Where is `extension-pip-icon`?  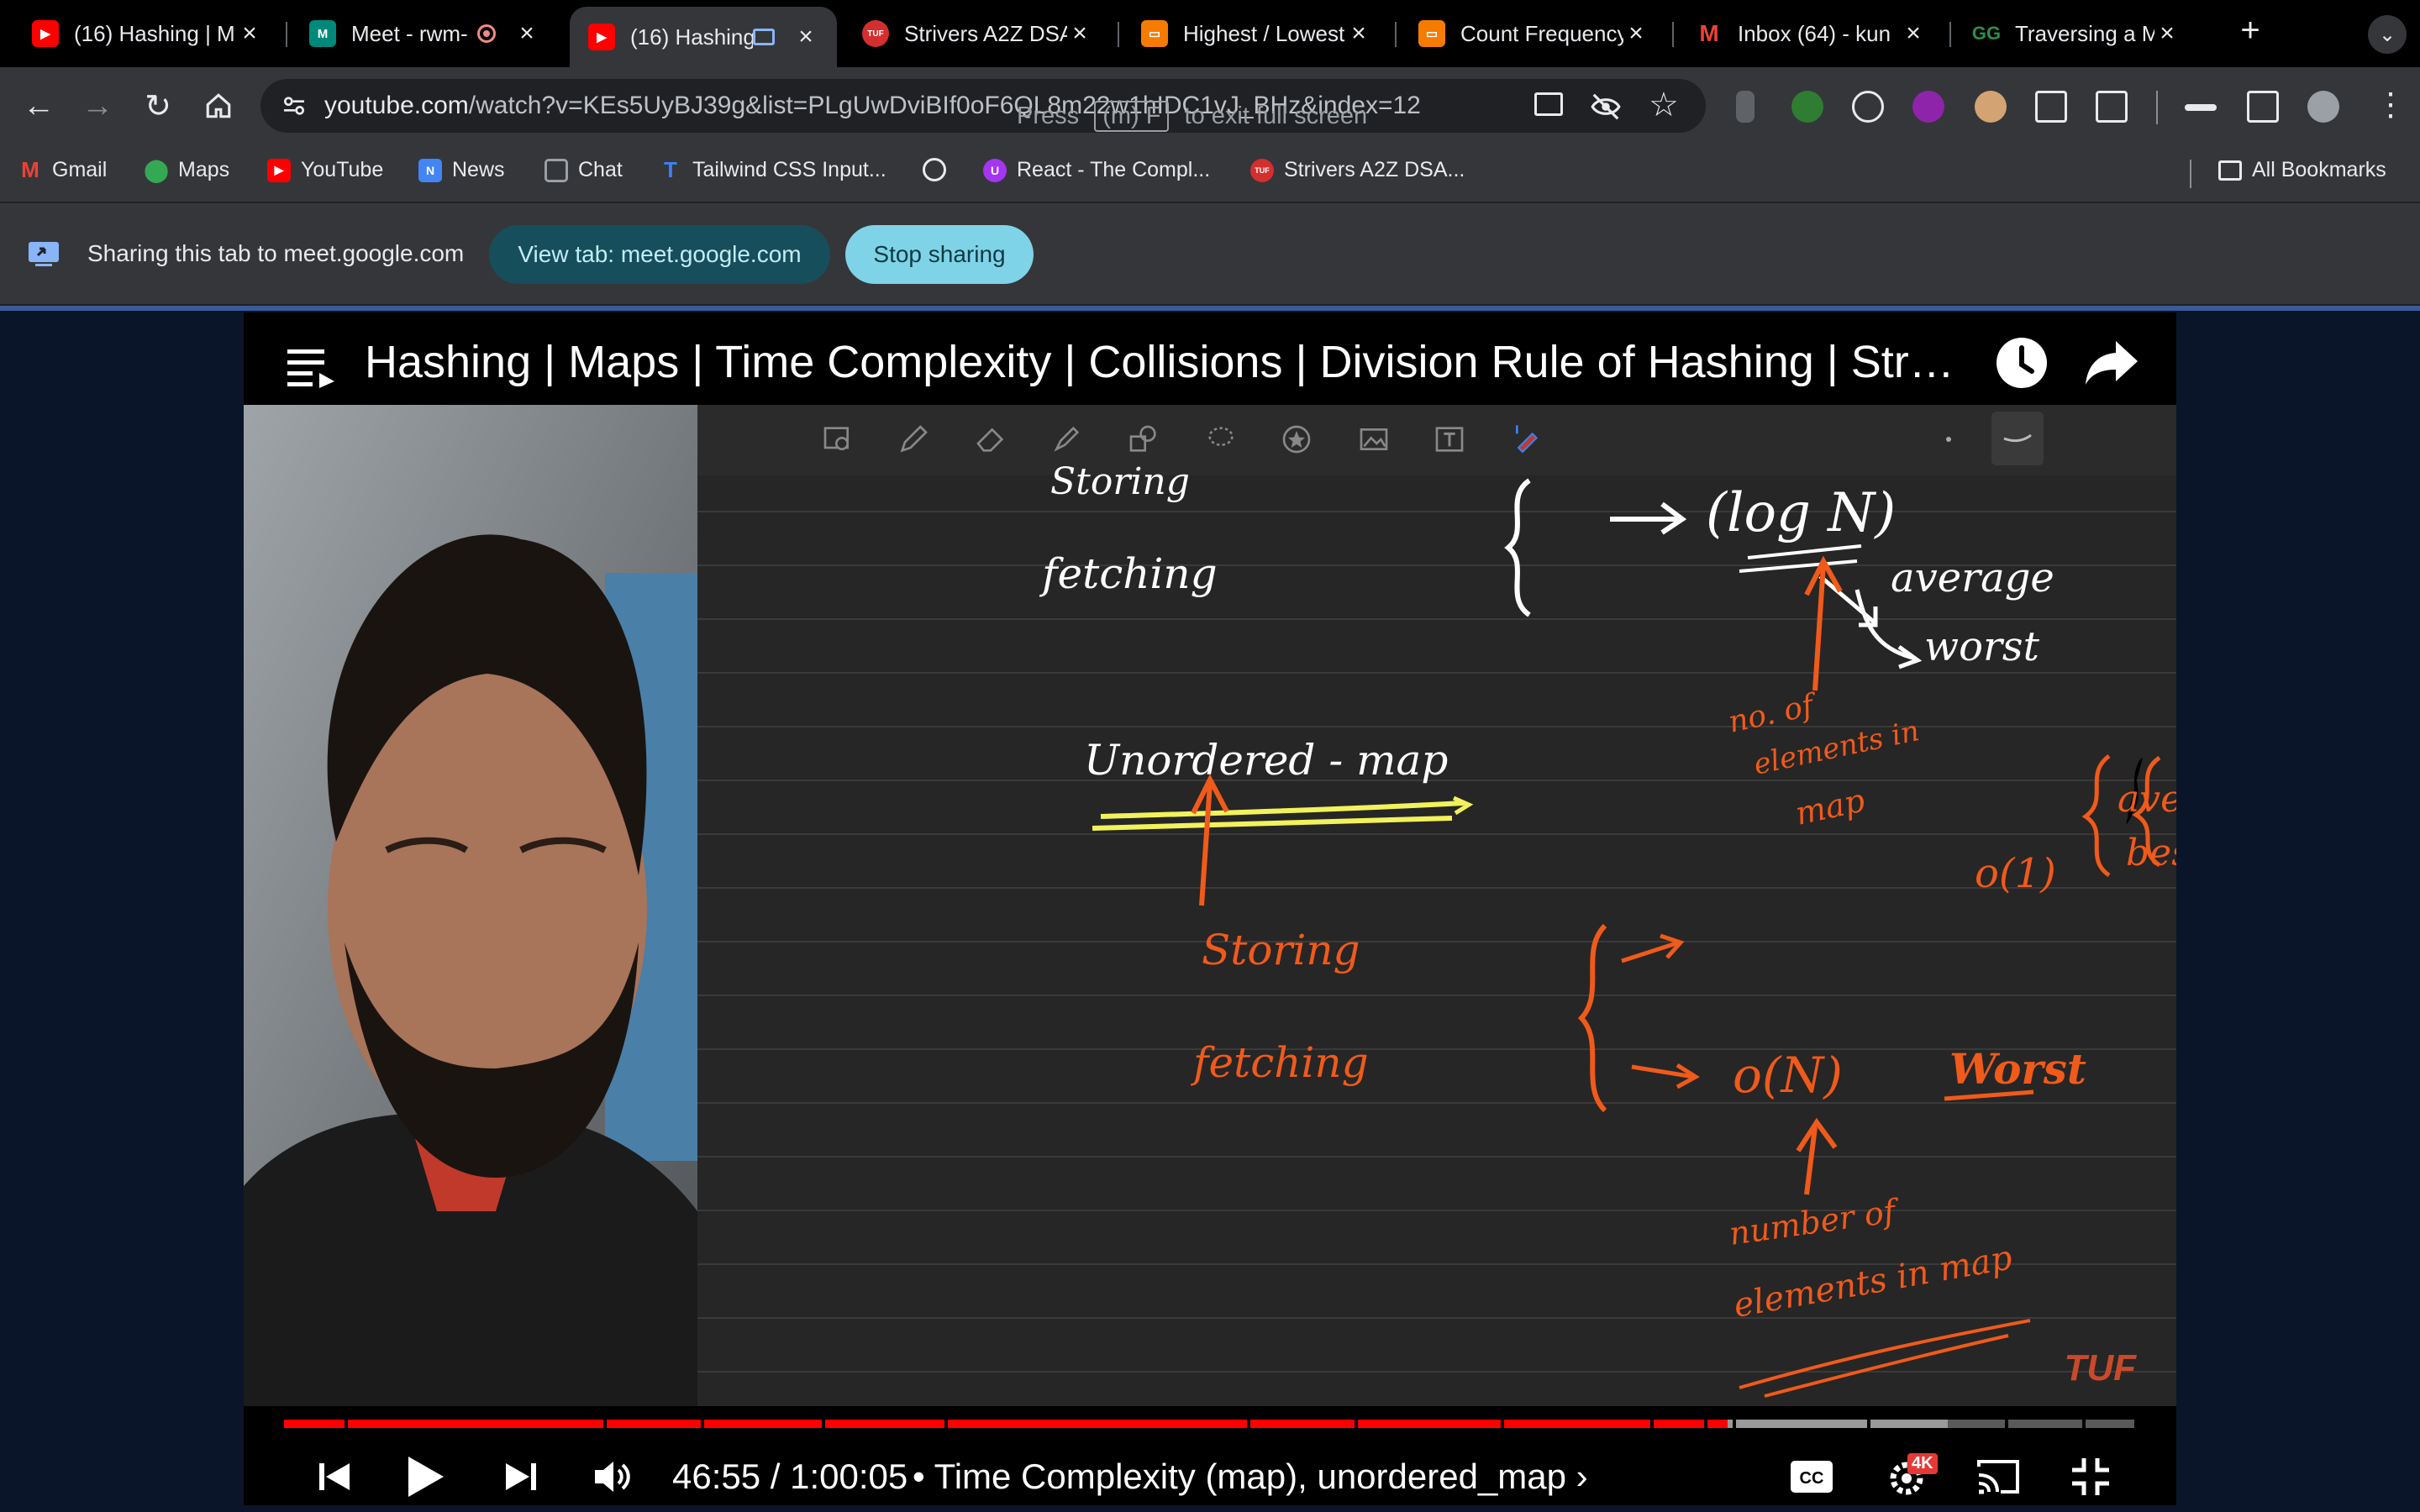 extension-pip-icon is located at coordinates (2051, 107).